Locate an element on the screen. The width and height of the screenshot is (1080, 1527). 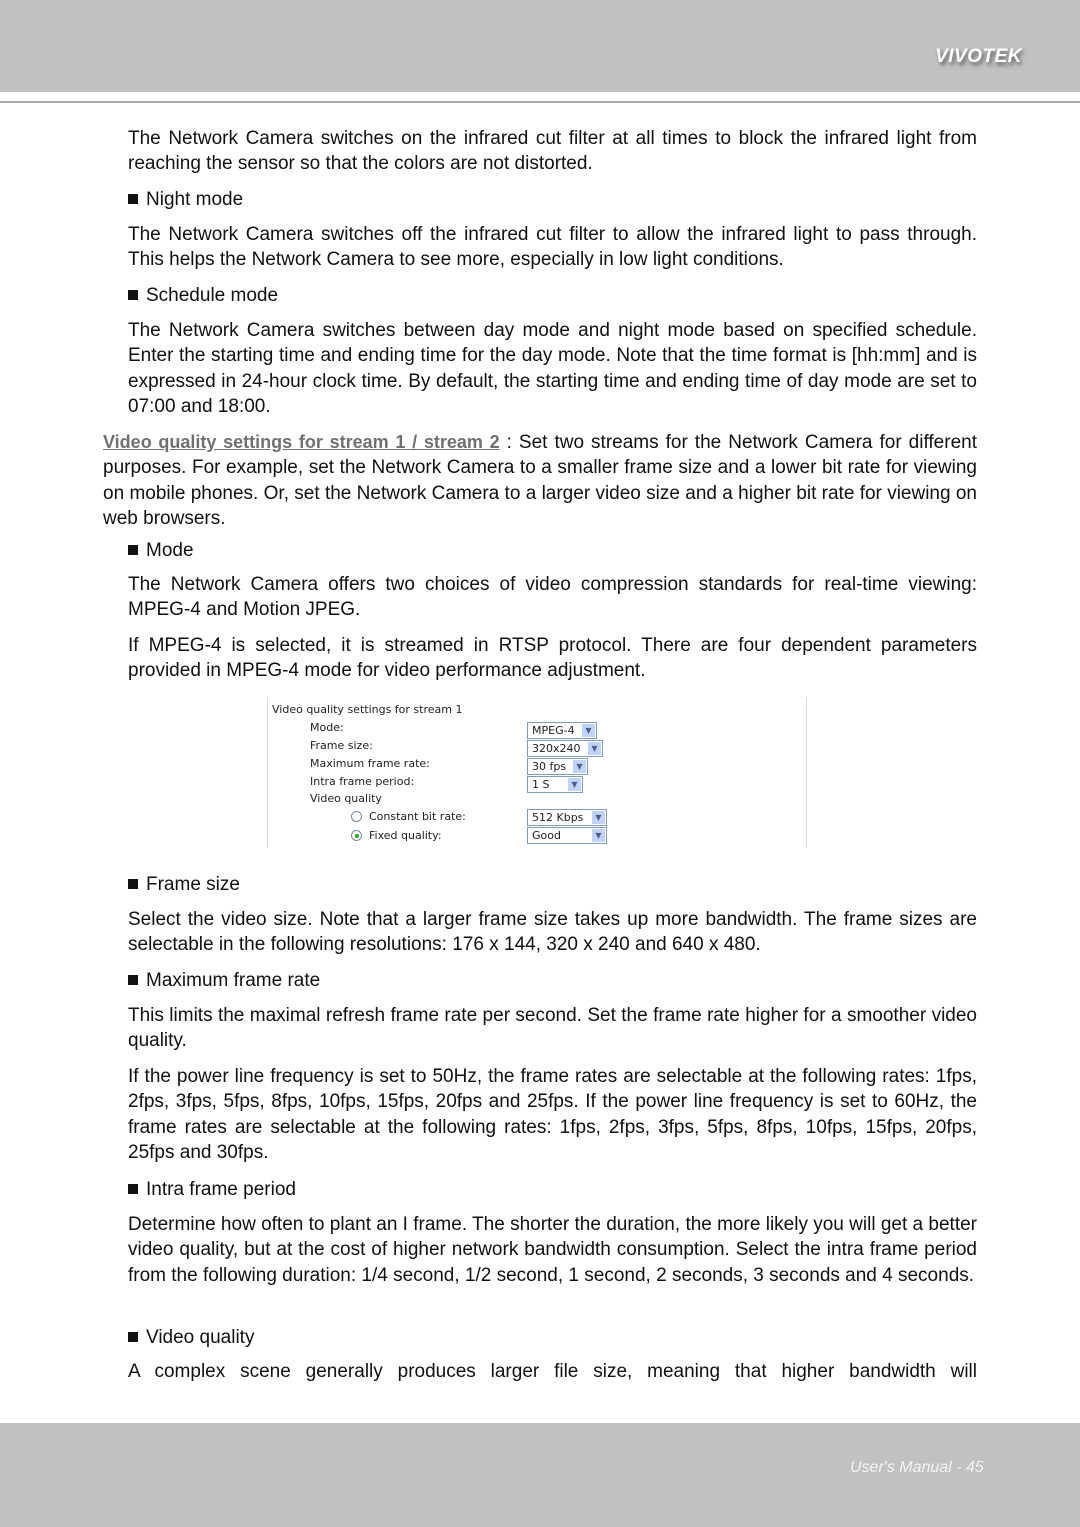
bullet-mode: Mode is located at coordinates (161, 550).